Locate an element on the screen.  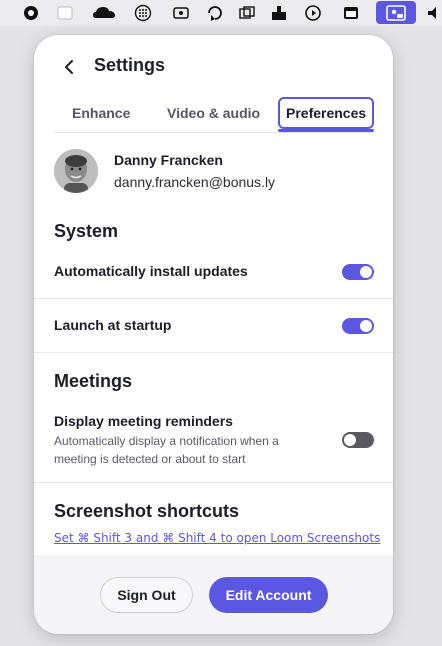
user-email: danny.francken@bonus.ly is located at coordinates (195, 182).